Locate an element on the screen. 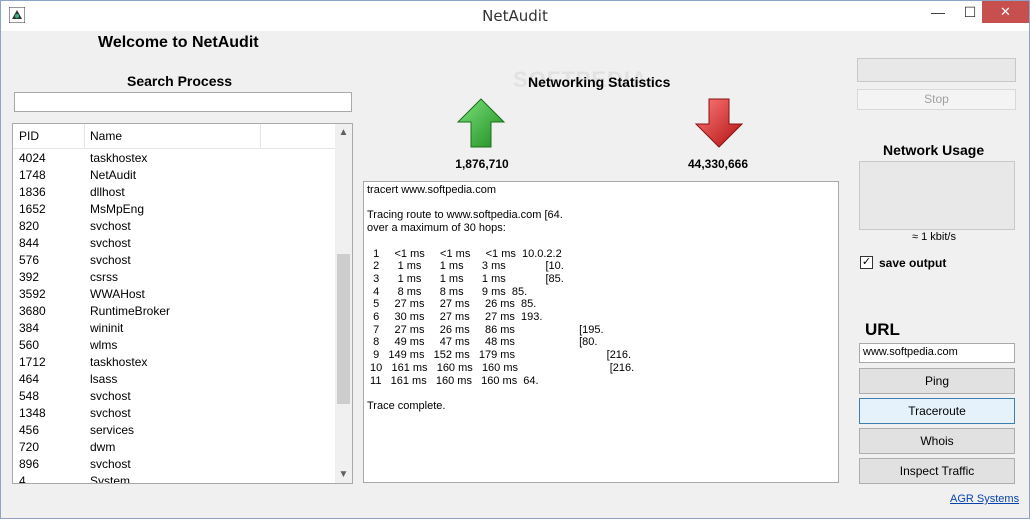  pid-cell: 576 is located at coordinates (29, 260).